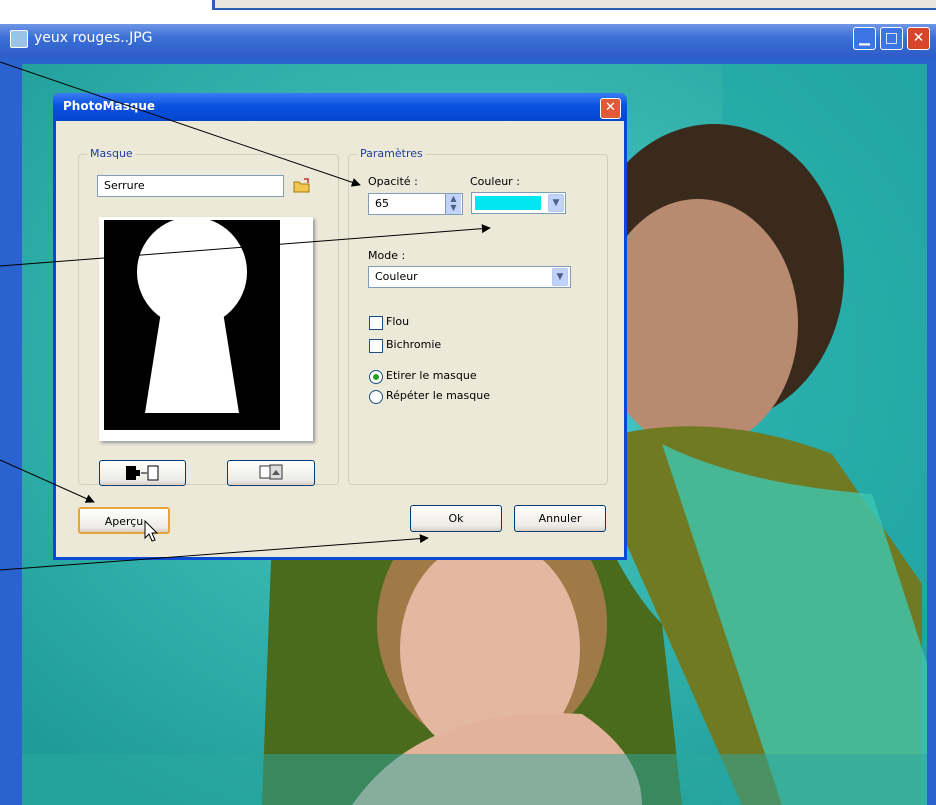  I want to click on invert-mask-icon, so click(141, 473).